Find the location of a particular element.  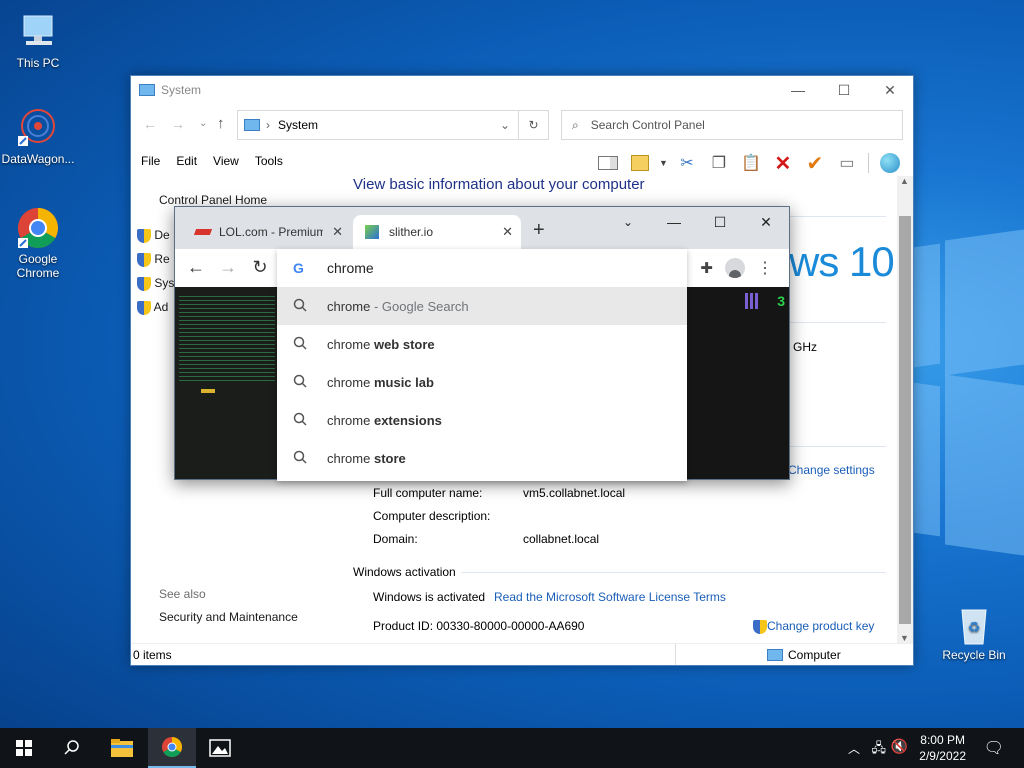

scroll-up-icon: ▲ is located at coordinates (904, 181).